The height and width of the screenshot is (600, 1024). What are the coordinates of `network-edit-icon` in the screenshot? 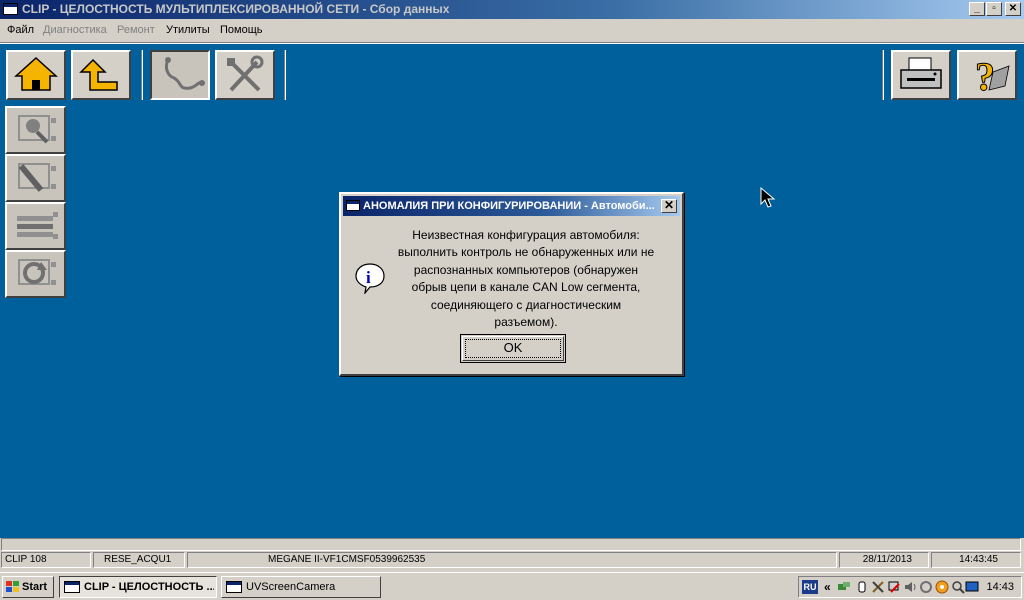 It's located at (37, 177).